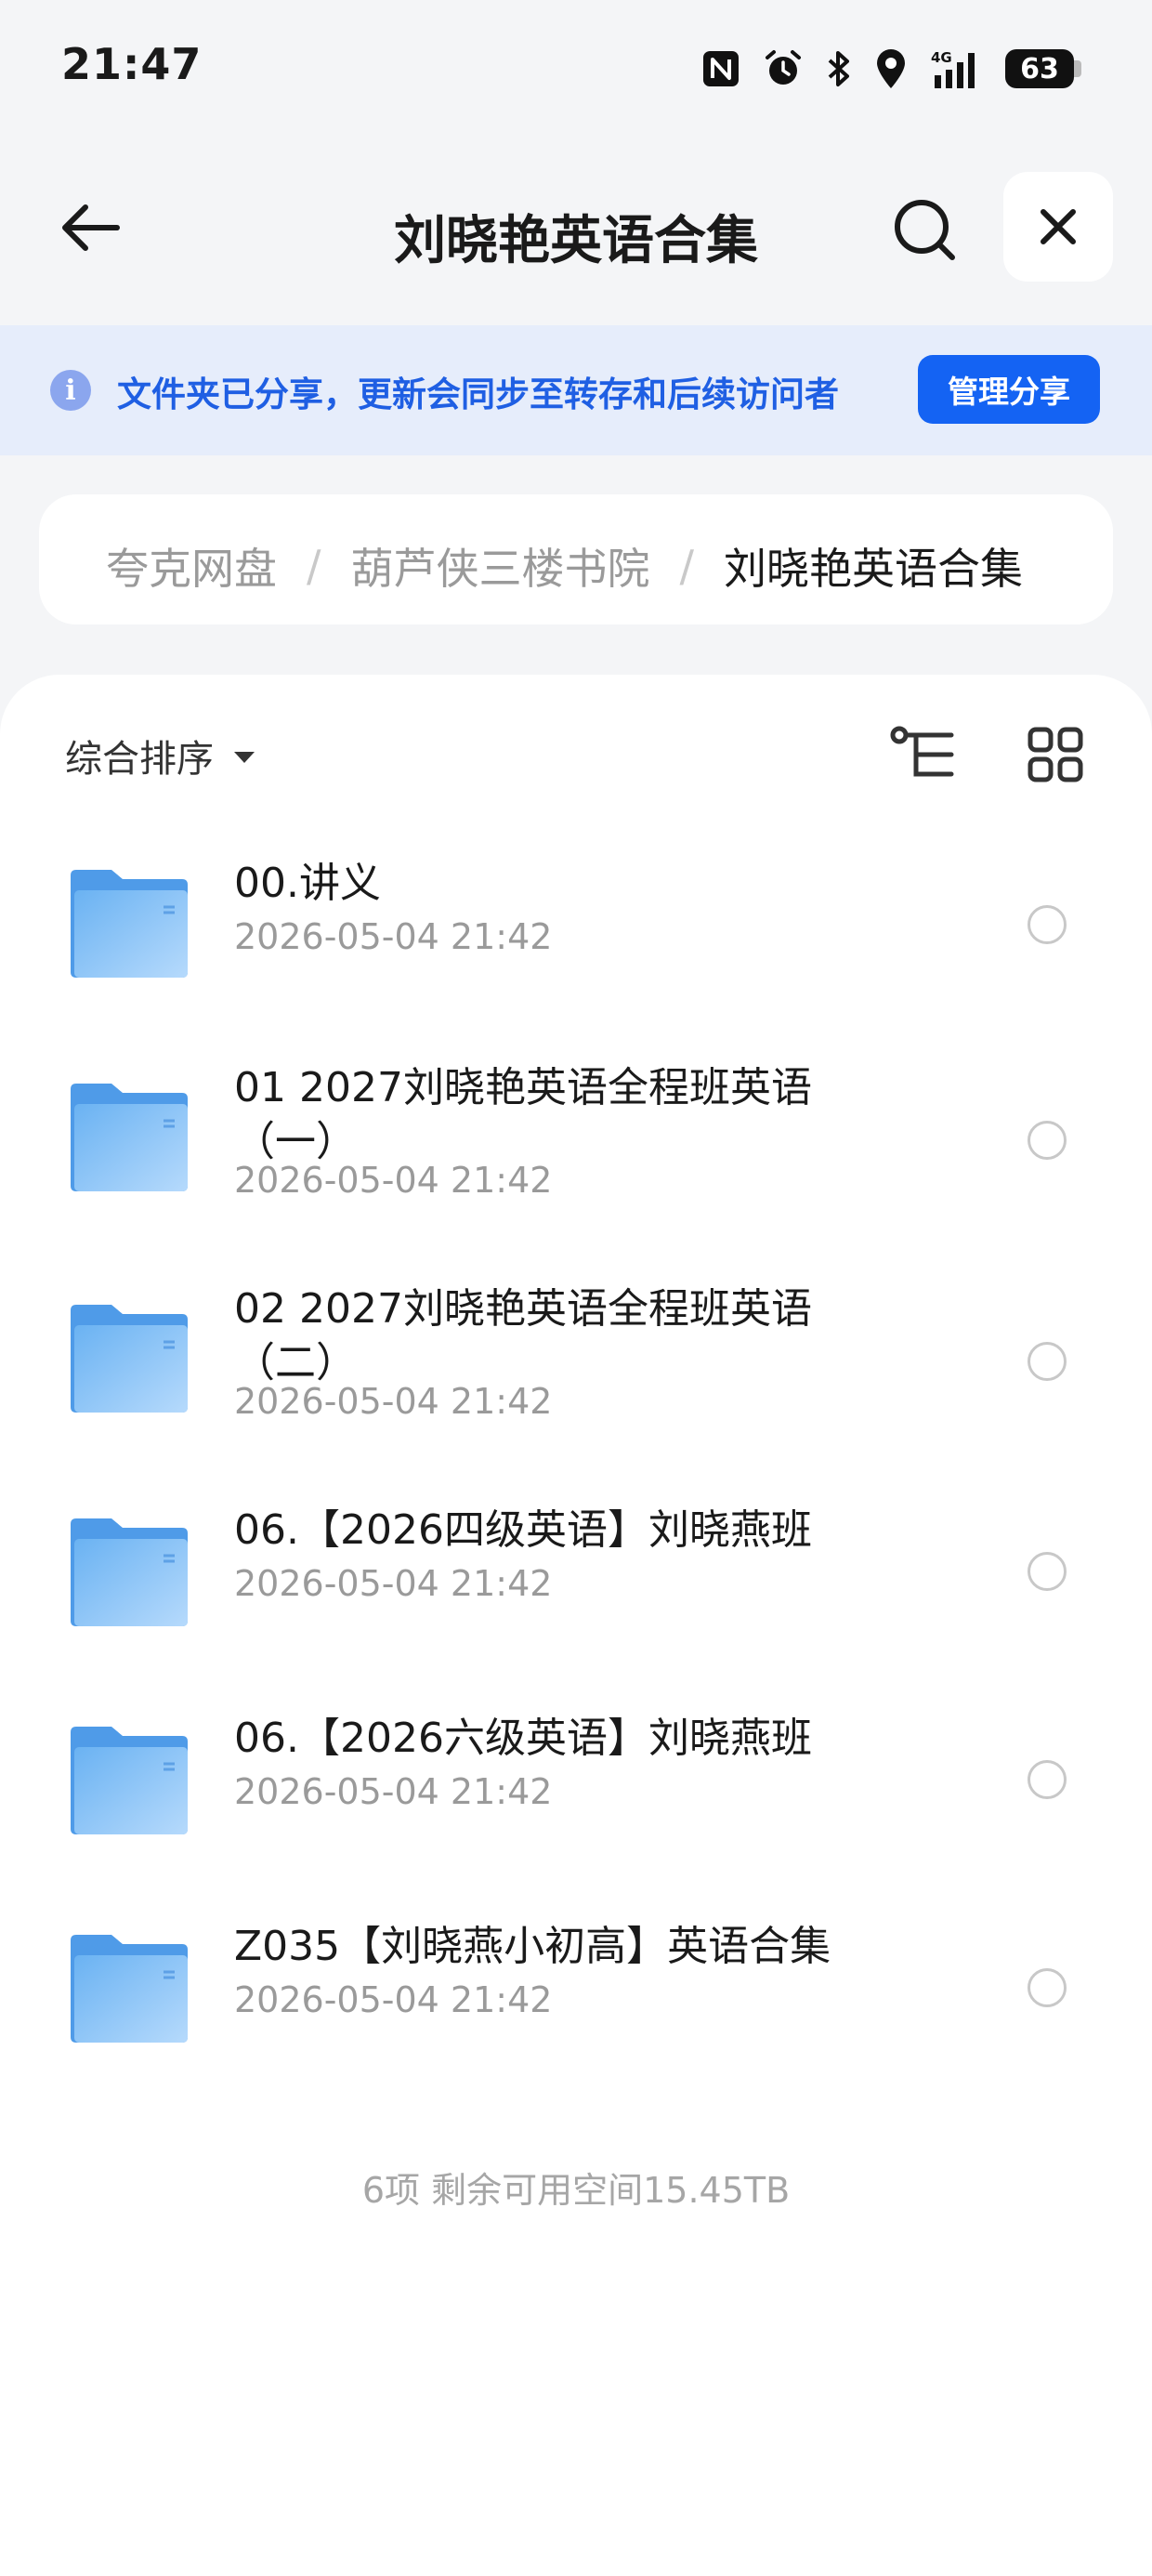 The image size is (1152, 2576). I want to click on close-button, so click(1058, 227).